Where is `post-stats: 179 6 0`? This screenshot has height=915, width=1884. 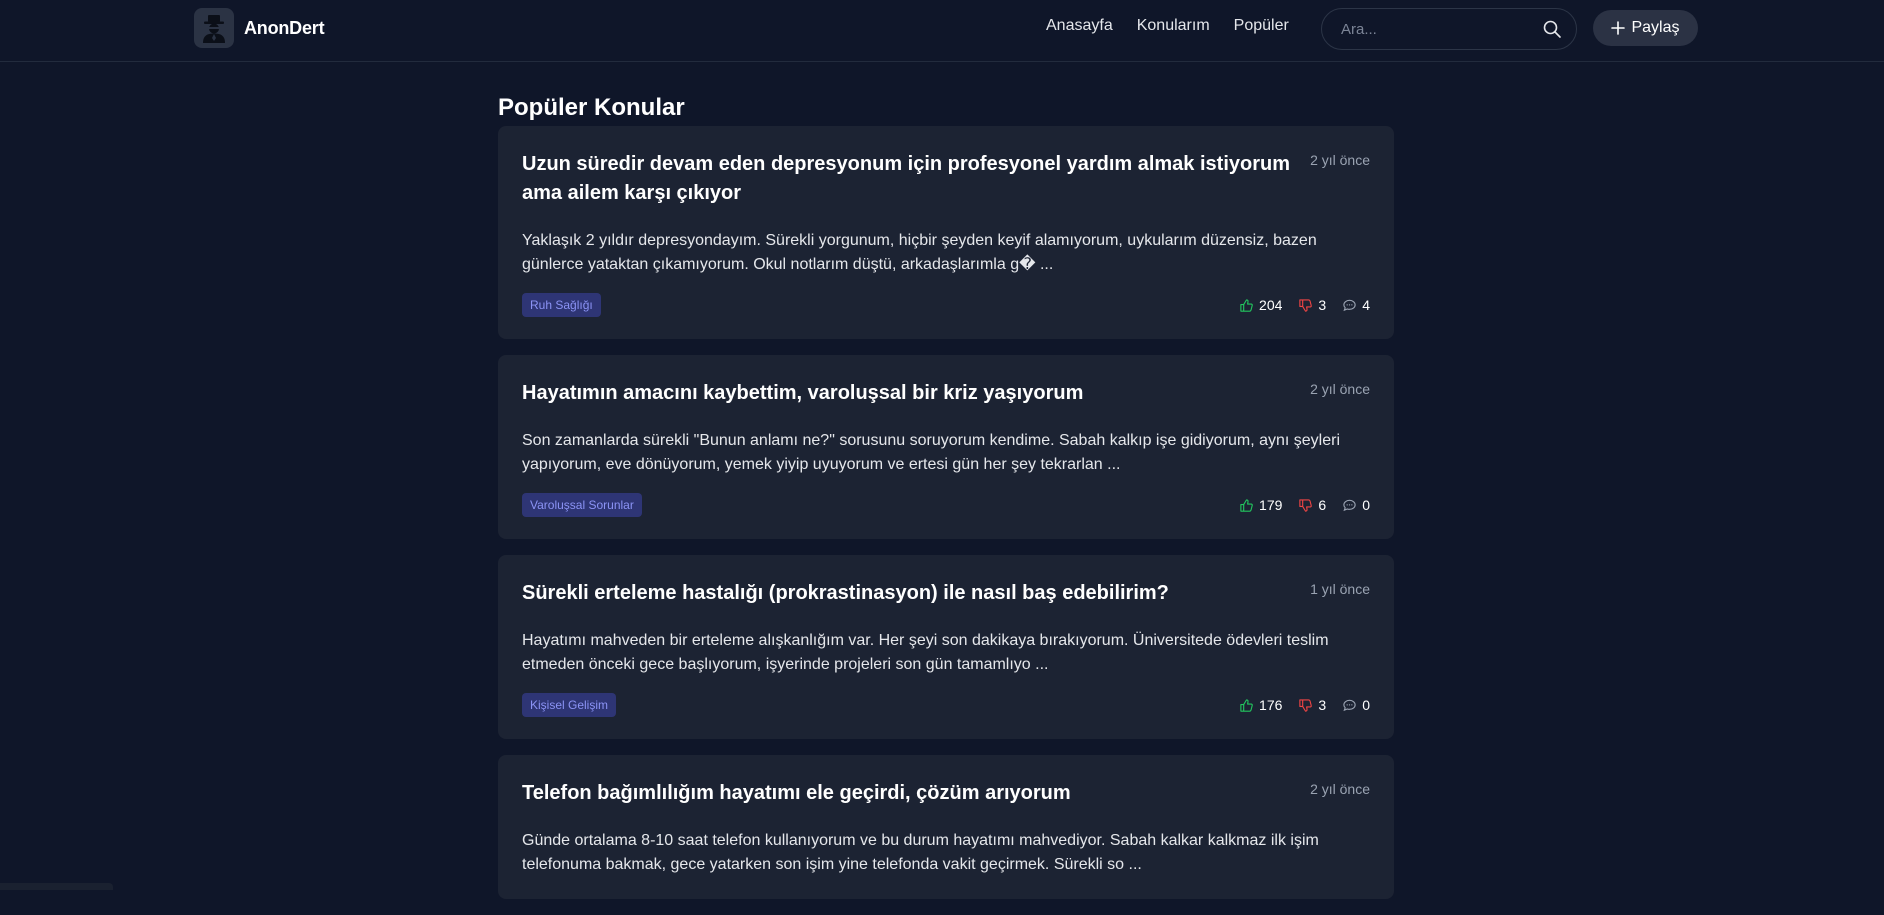
post-stats: 179 6 0 is located at coordinates (1304, 505).